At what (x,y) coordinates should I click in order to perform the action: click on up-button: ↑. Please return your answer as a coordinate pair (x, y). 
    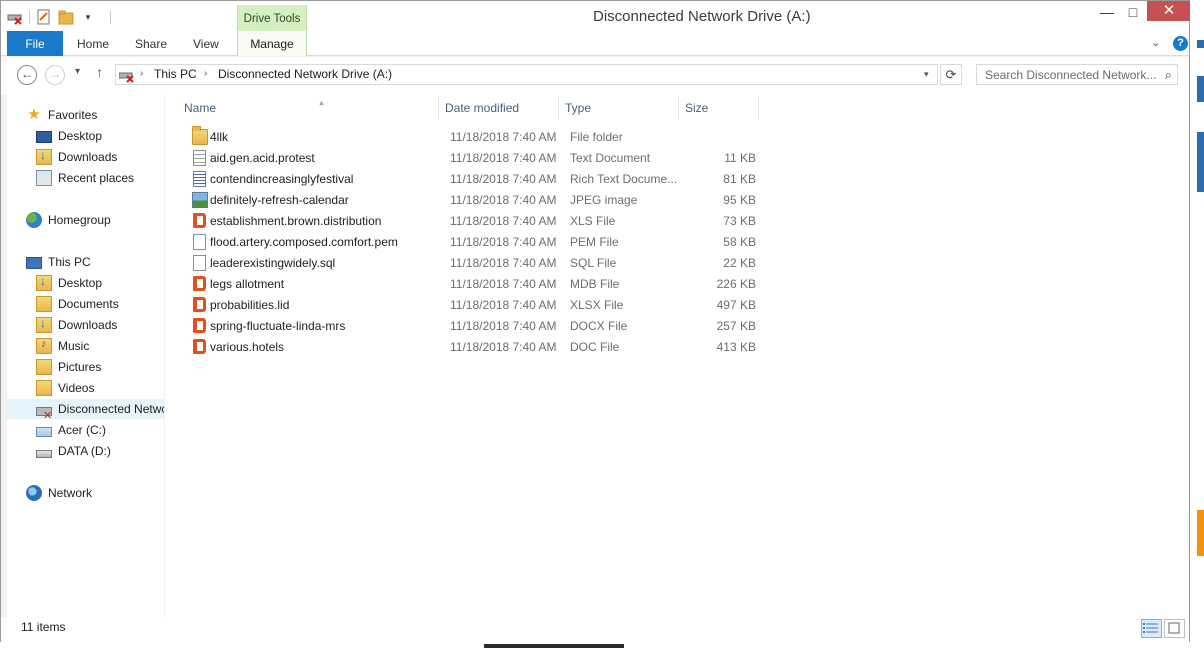
    Looking at the image, I should click on (99, 72).